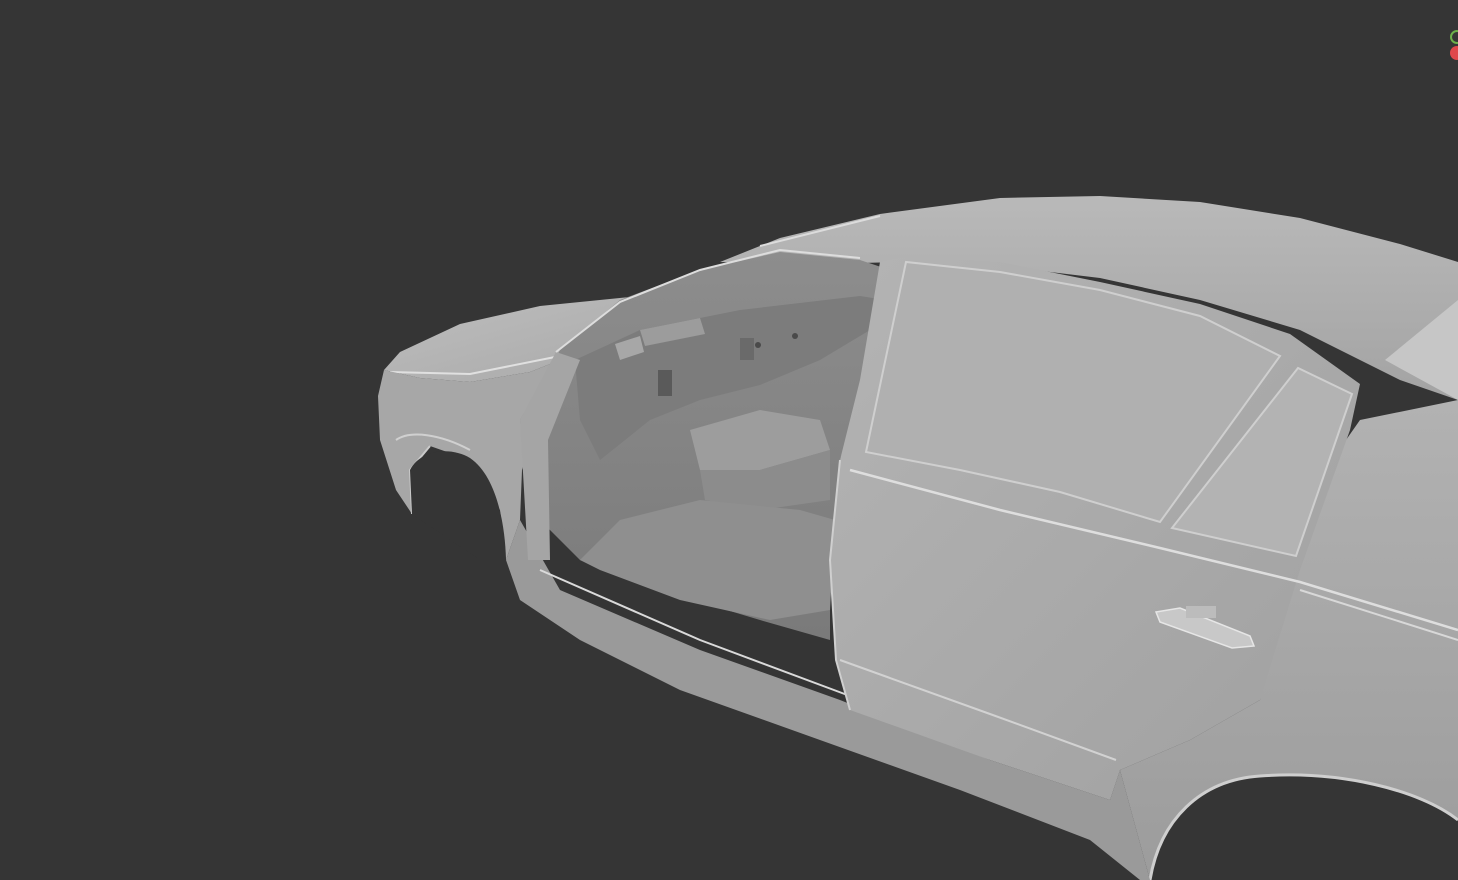 This screenshot has width=1458, height=880. I want to click on x-axis-handle-icon, so click(1454, 53).